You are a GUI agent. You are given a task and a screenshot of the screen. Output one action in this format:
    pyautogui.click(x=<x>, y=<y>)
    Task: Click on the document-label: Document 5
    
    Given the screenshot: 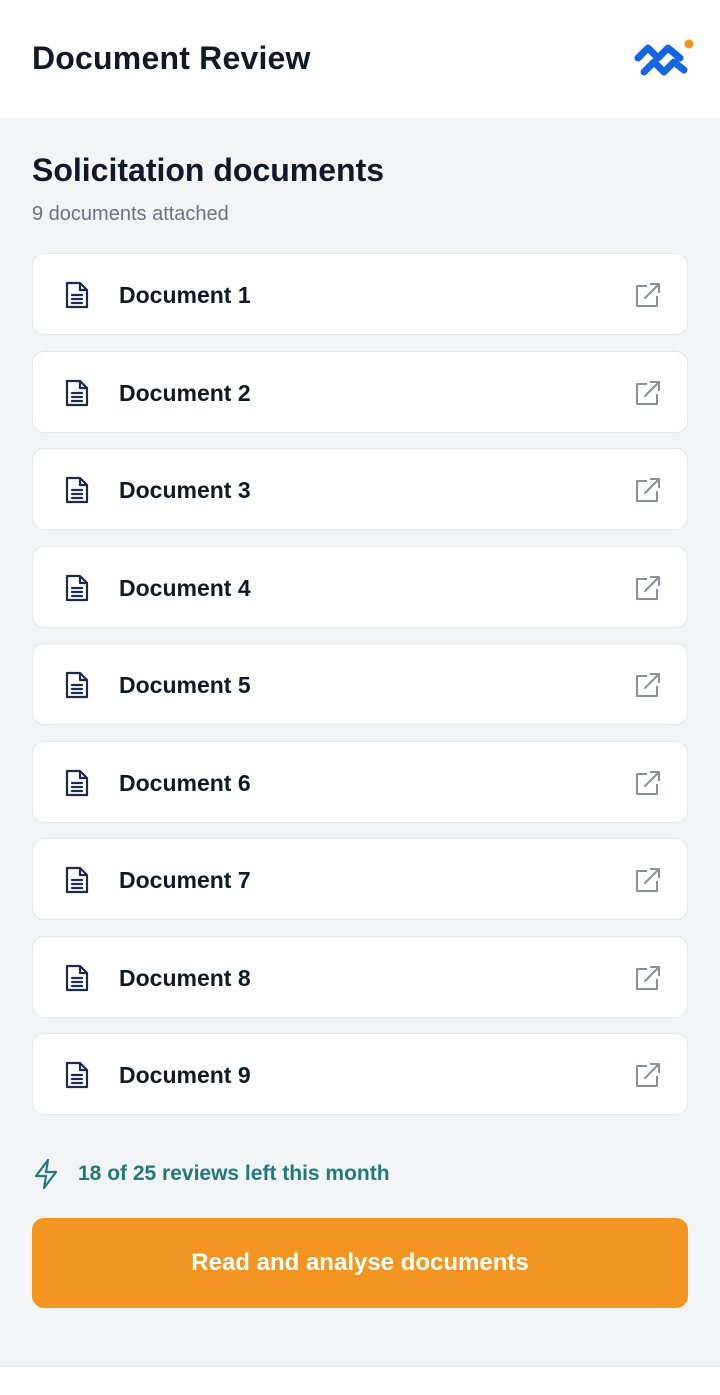 What is the action you would take?
    pyautogui.click(x=185, y=685)
    